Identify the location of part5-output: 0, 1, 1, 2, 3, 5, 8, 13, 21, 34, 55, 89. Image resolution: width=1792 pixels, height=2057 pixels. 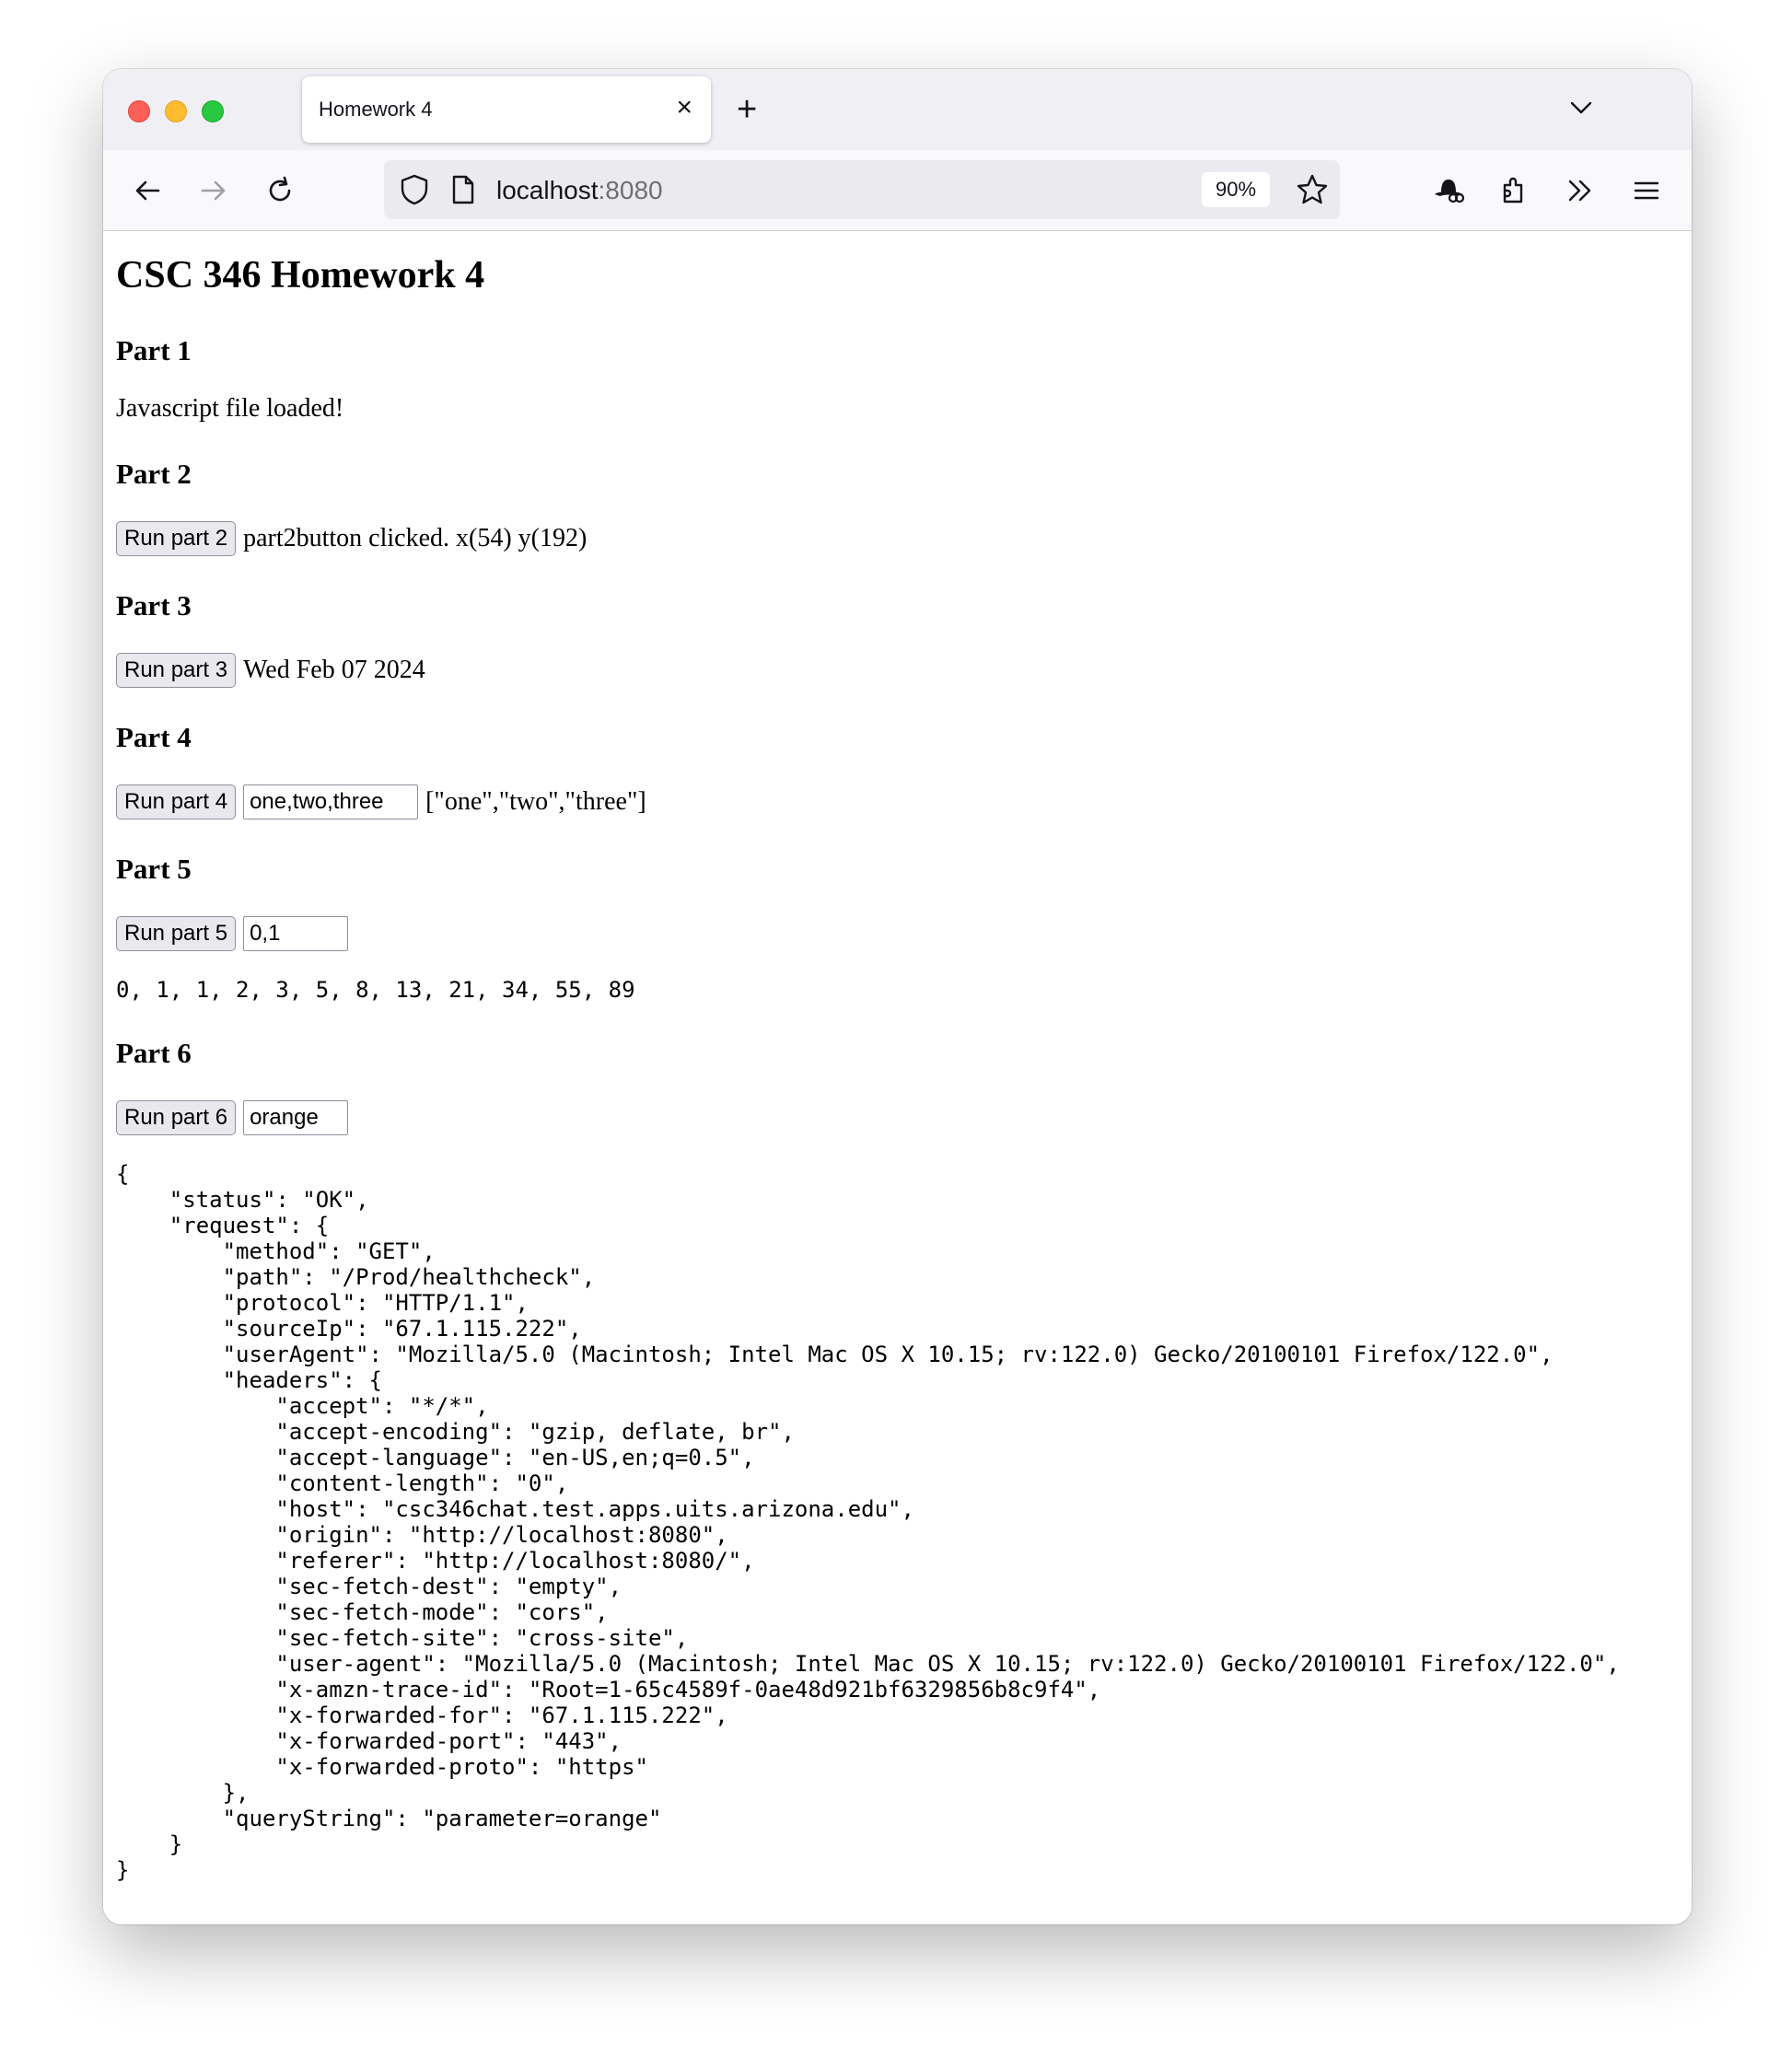
(375, 990).